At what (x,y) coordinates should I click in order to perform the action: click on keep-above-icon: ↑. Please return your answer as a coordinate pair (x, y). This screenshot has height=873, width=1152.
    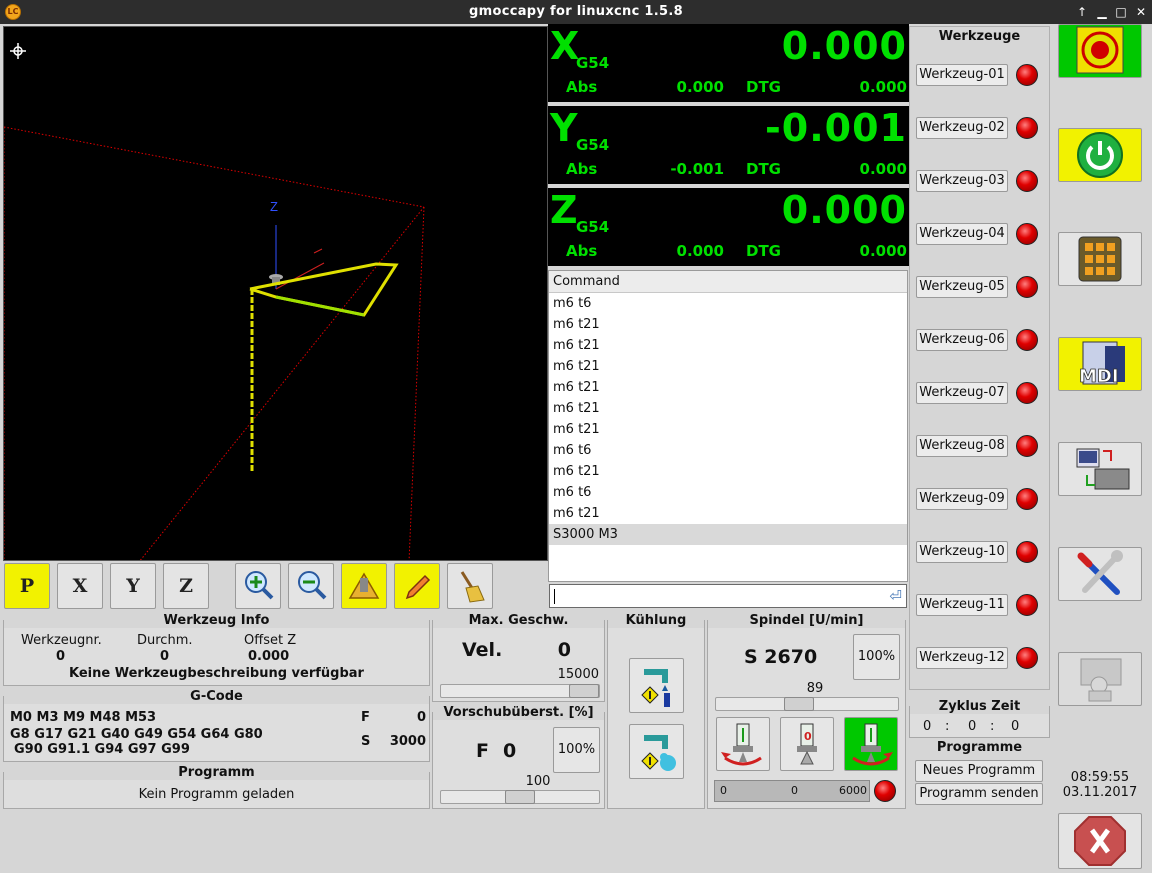
    Looking at the image, I should click on (1082, 12).